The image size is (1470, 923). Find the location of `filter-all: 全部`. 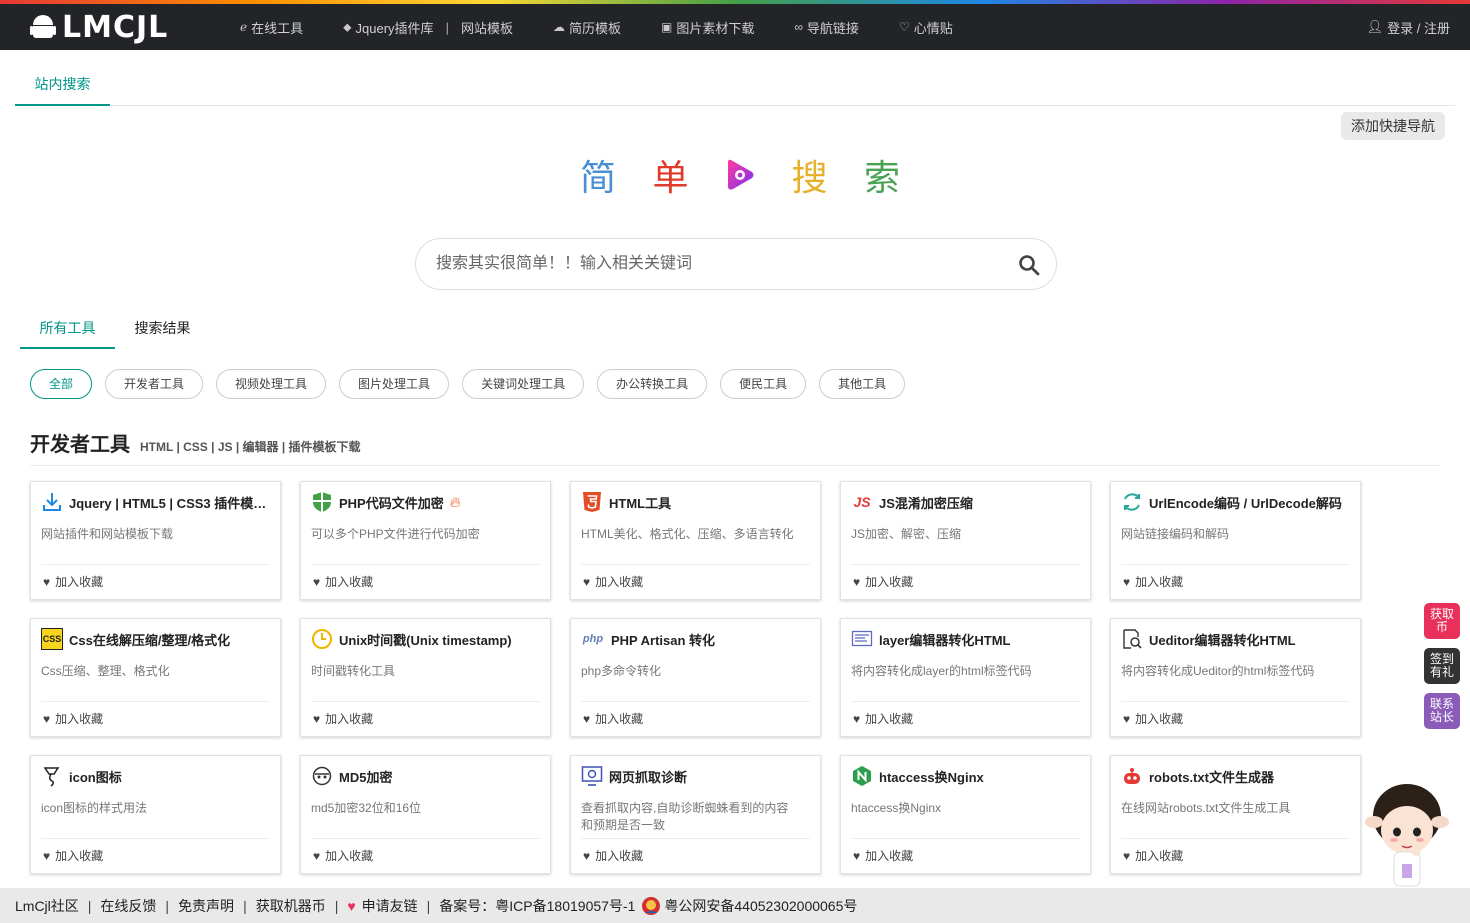

filter-all: 全部 is located at coordinates (61, 384).